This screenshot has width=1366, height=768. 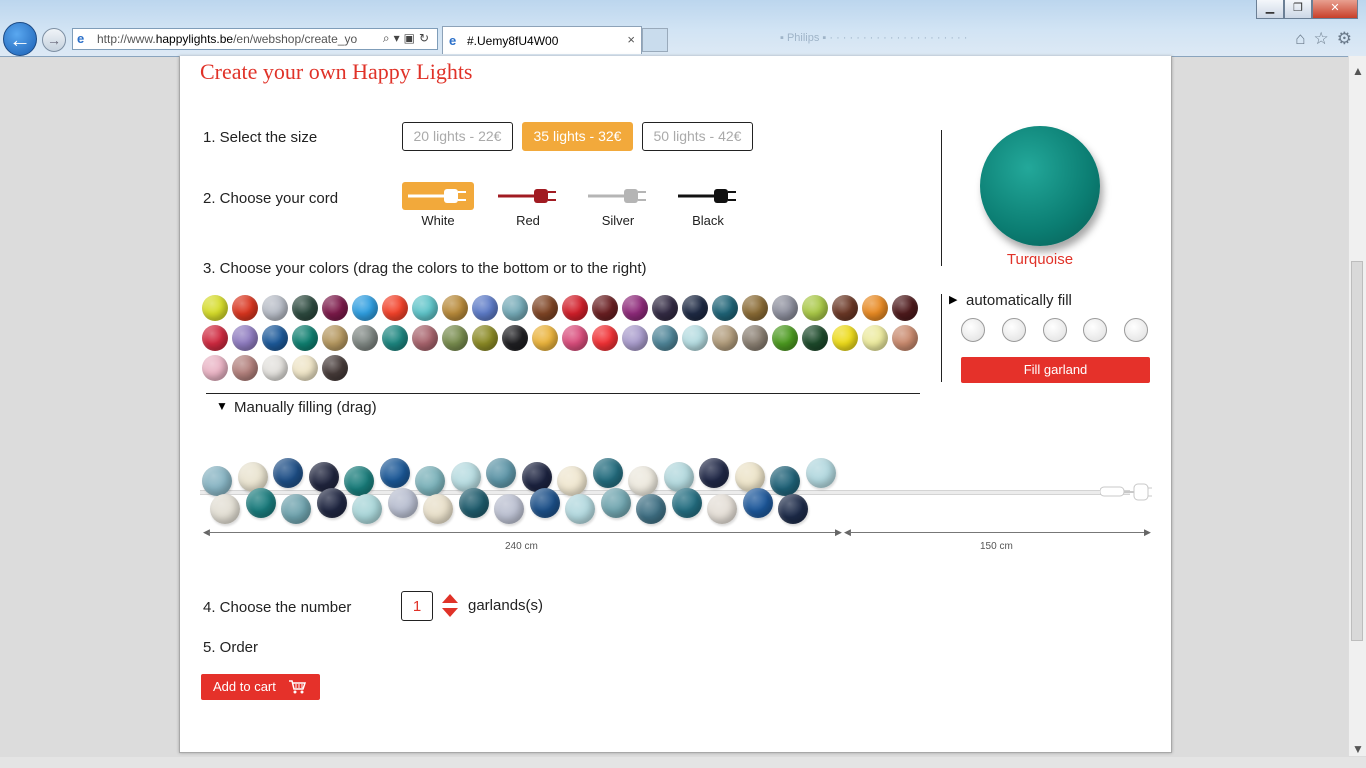 I want to click on browser-tab: e #.Uemy8fU4W00 ×, so click(x=542, y=40).